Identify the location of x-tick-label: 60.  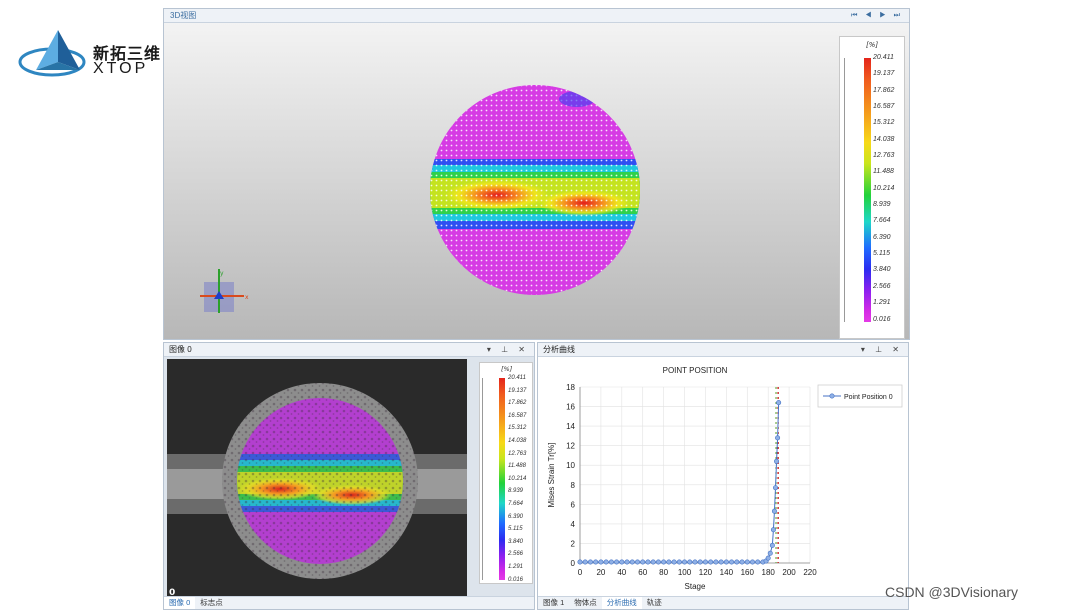
(642, 572).